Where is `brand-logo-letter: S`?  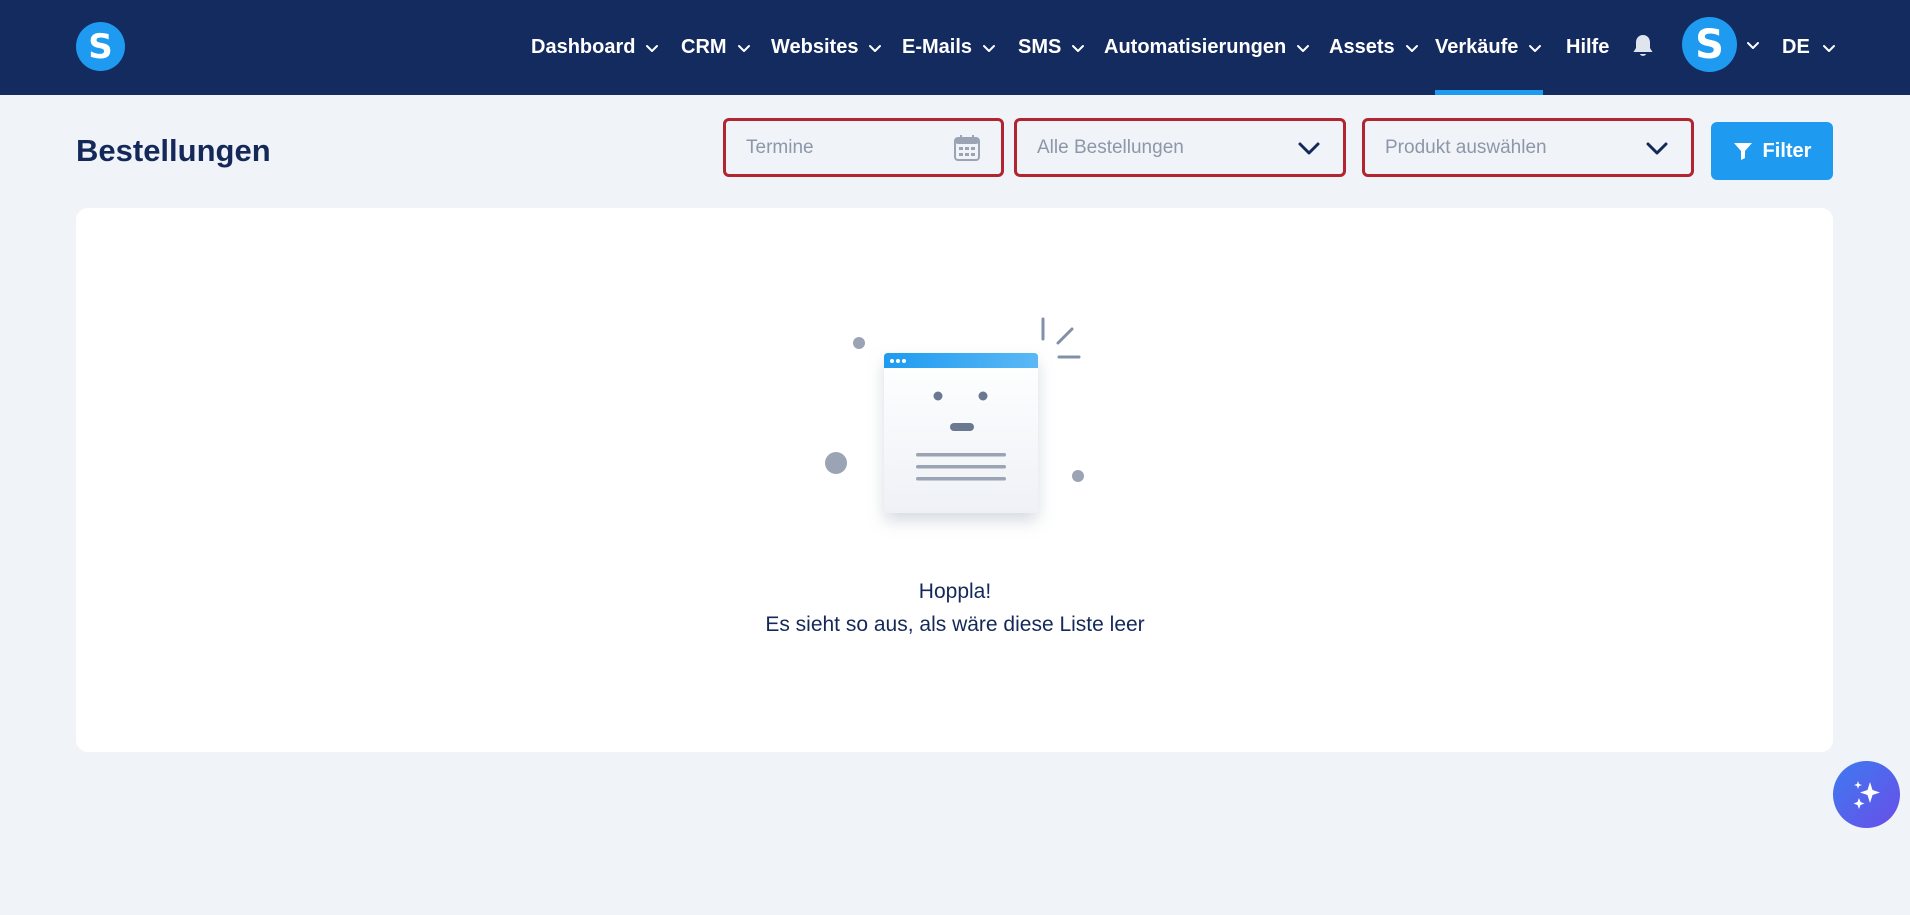 brand-logo-letter: S is located at coordinates (100, 46).